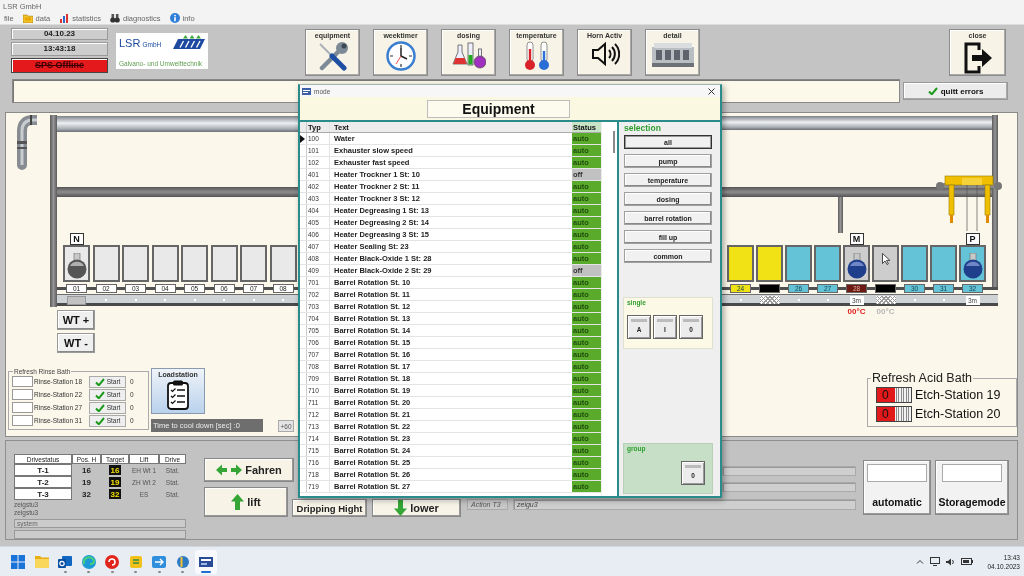 This screenshot has height=576, width=1024. Describe the element at coordinates (43, 482) in the screenshot. I see `table-cell: T-2` at that location.